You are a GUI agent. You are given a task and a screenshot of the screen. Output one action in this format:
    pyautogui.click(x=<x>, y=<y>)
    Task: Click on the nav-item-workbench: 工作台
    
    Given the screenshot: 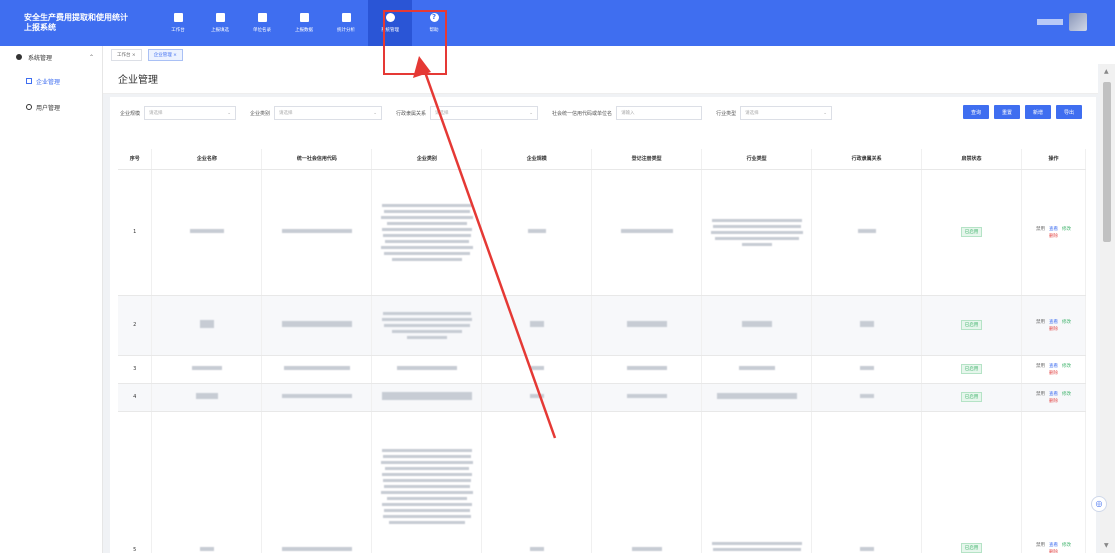 What is the action you would take?
    pyautogui.click(x=178, y=23)
    